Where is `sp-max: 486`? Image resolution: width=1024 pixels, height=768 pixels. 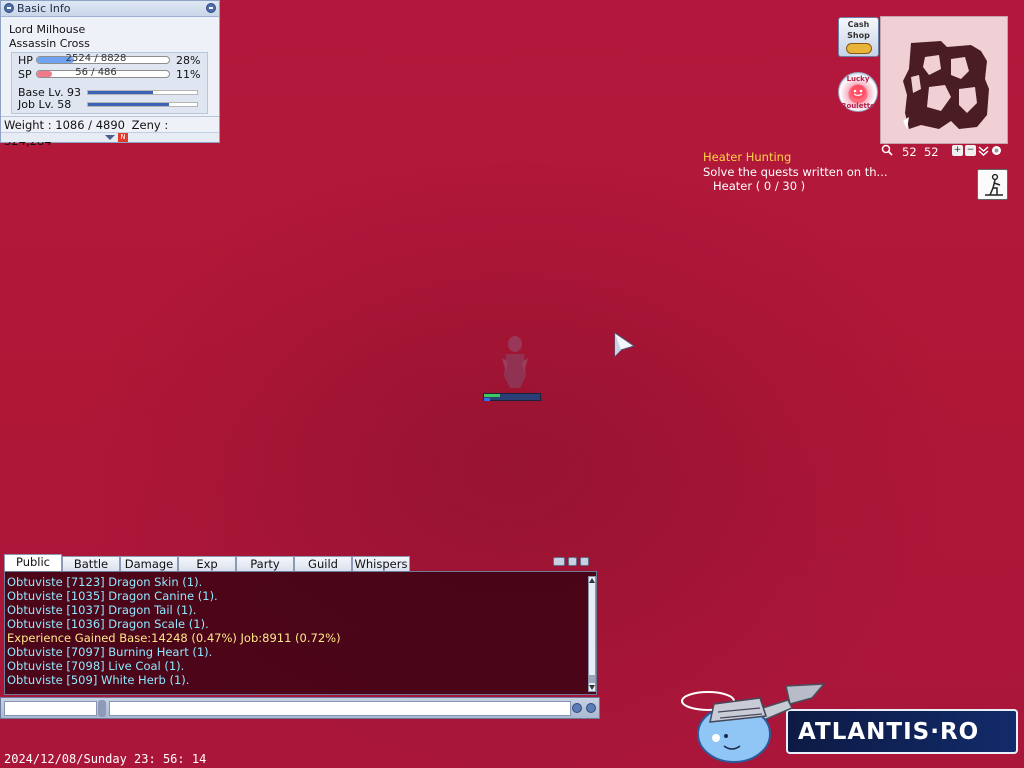
sp-max: 486 is located at coordinates (107, 72).